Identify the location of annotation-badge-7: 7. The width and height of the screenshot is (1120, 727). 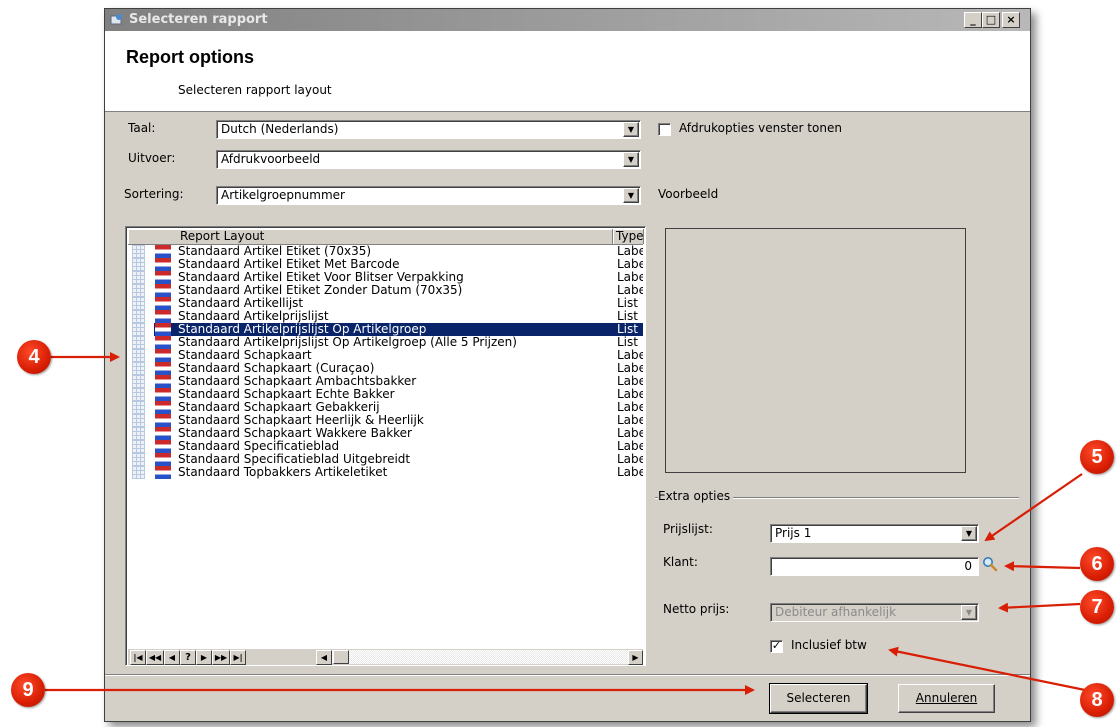
(1097, 607).